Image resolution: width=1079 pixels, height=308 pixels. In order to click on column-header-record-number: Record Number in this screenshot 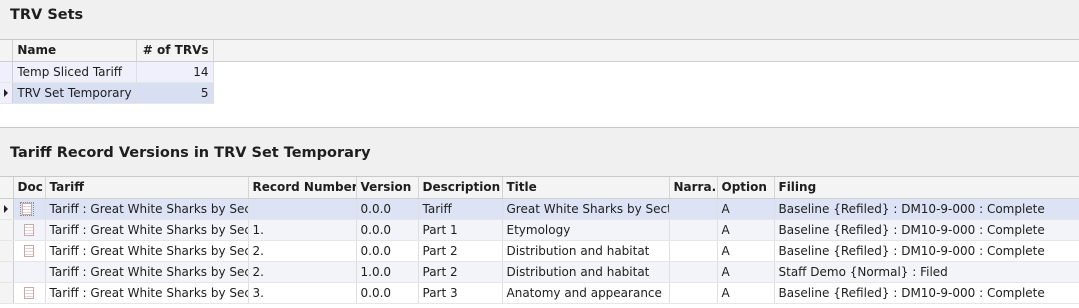, I will do `click(302, 188)`.